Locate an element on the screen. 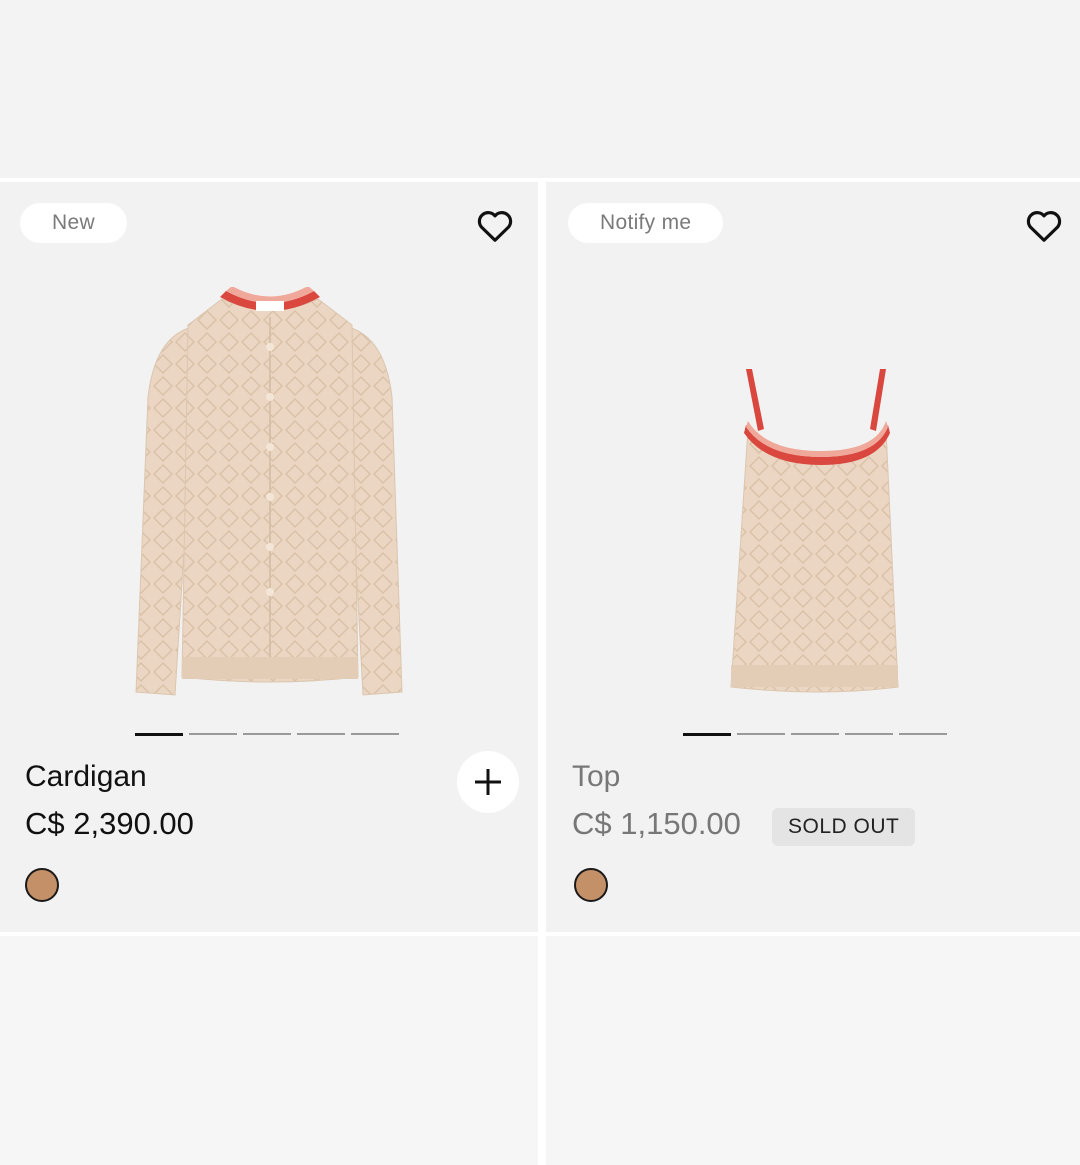 The height and width of the screenshot is (1165, 1080). cardigan-image is located at coordinates (270, 497).